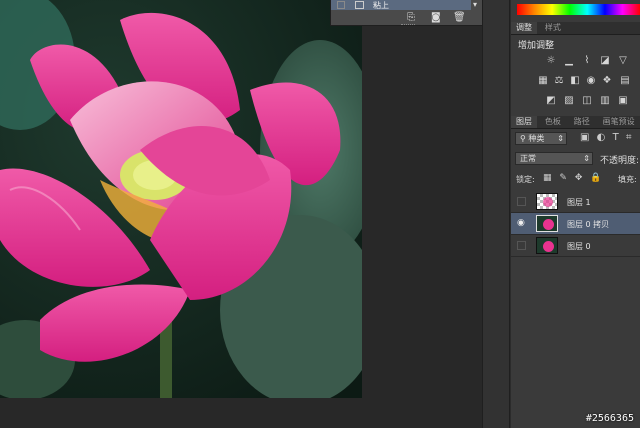 The height and width of the screenshot is (428, 640). What do you see at coordinates (578, 9) in the screenshot?
I see `color-spectrum-bar` at bounding box center [578, 9].